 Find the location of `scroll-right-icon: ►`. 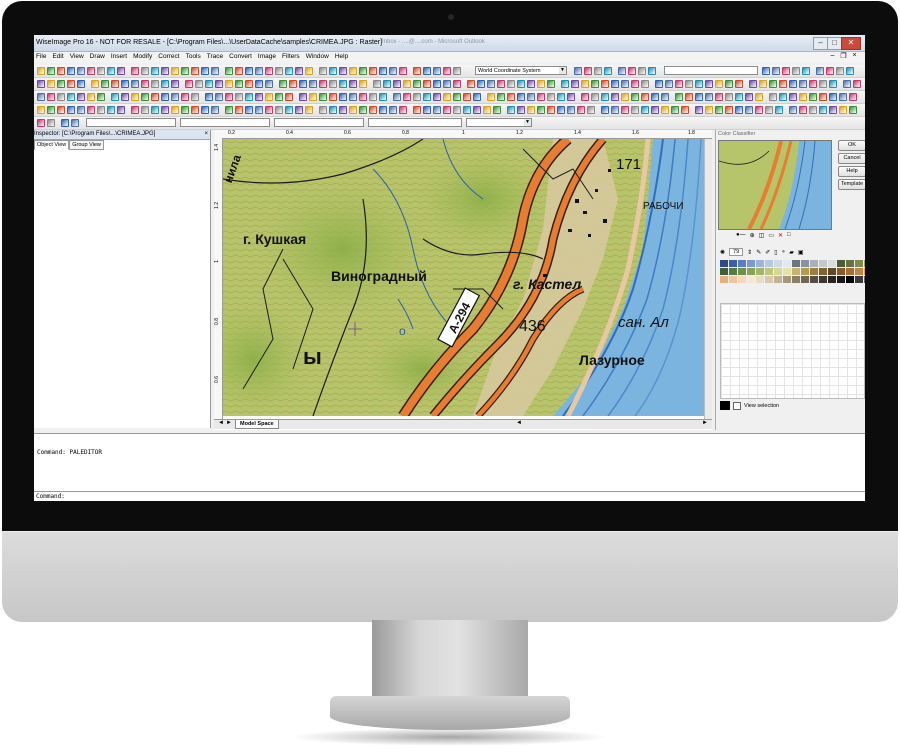

scroll-right-icon: ► is located at coordinates (229, 423).